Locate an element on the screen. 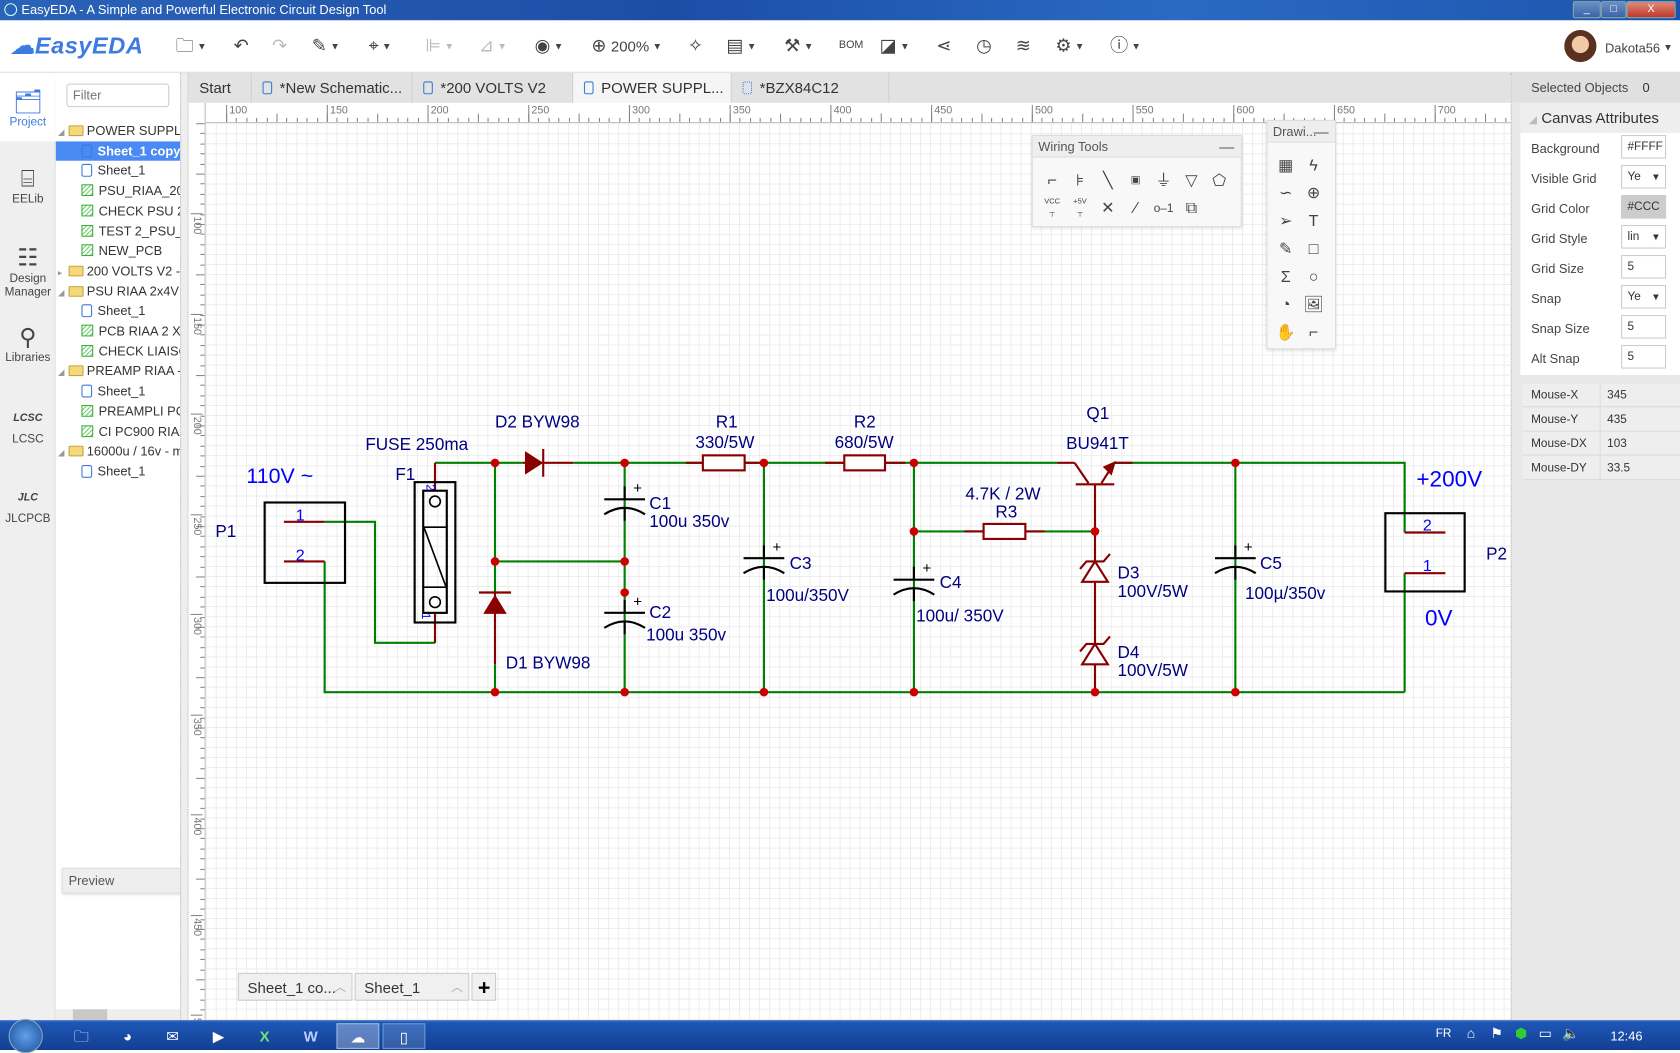  plus5v-tool-icon: +5V ┬ is located at coordinates (1080, 209).